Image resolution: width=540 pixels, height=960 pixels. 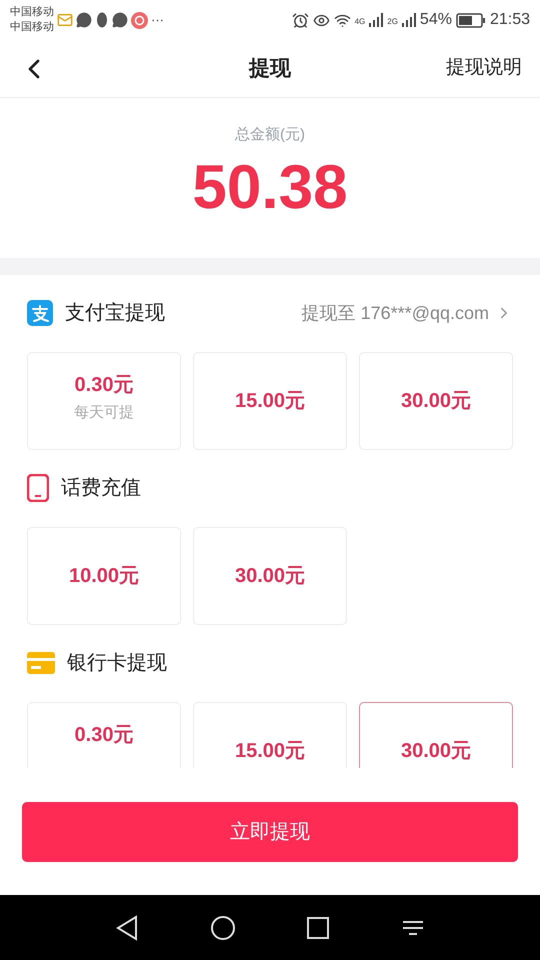 I want to click on network-label: 4G, so click(x=360, y=22).